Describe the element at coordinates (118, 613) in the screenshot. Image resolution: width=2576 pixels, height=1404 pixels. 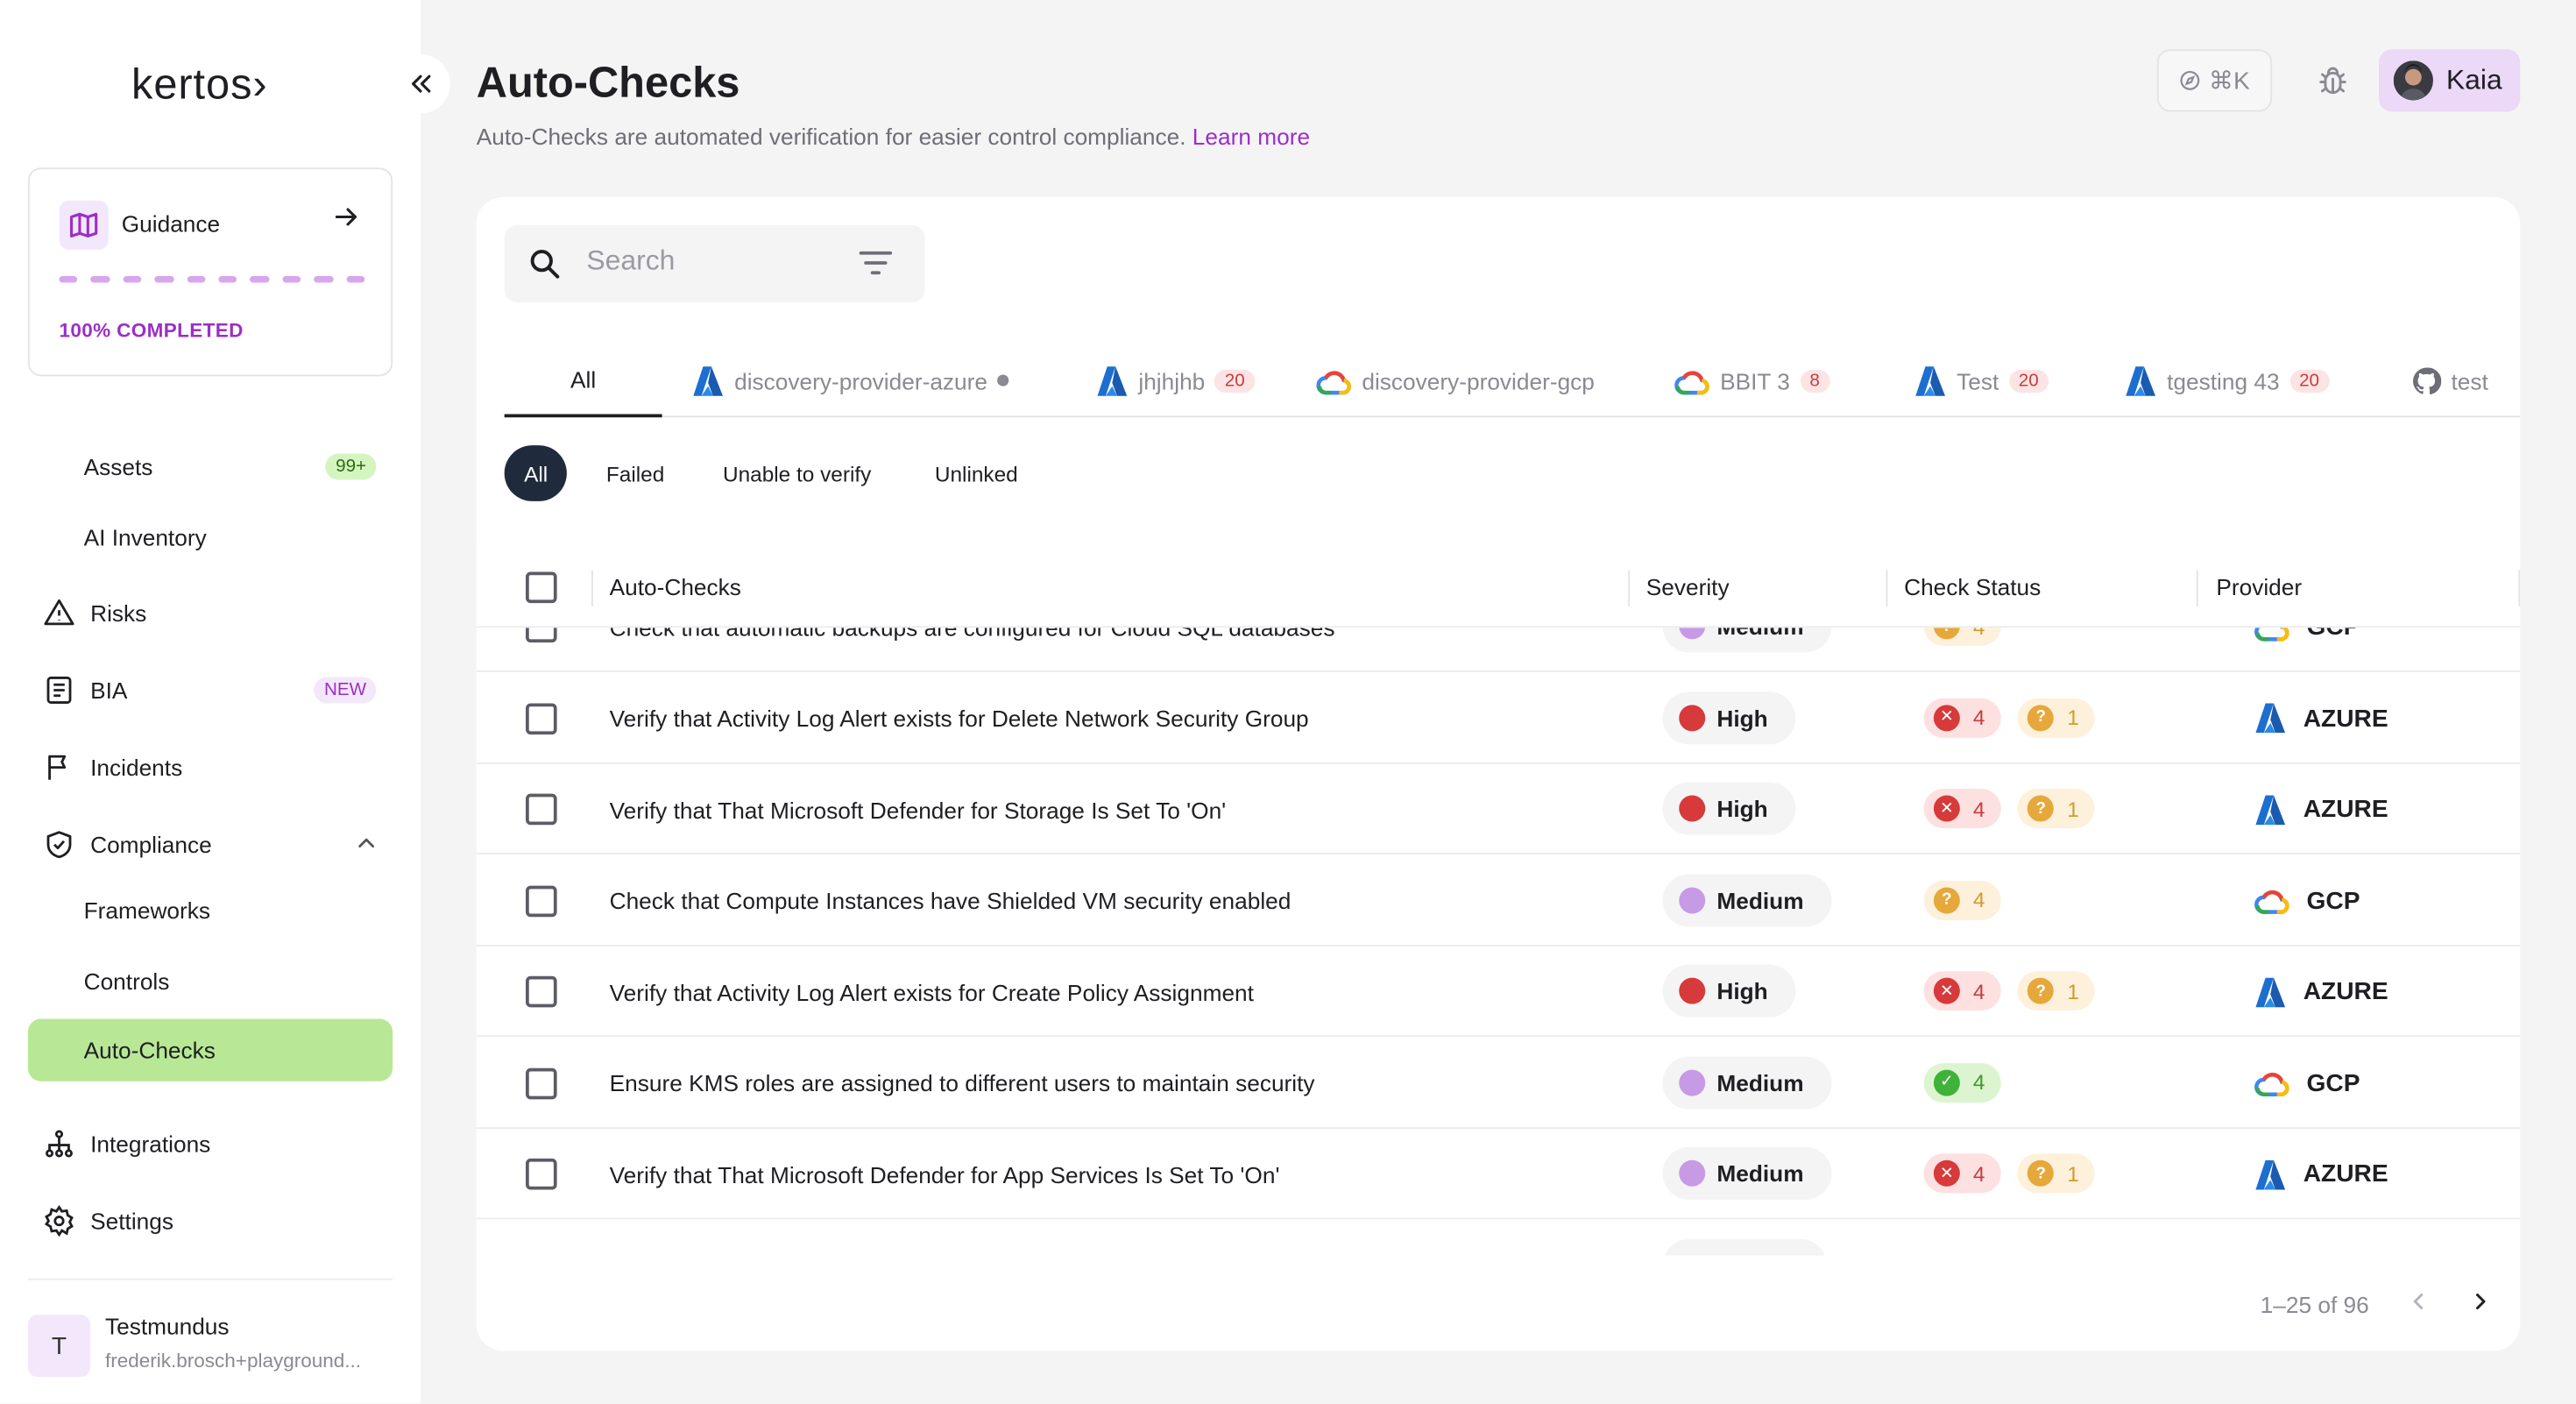
I see `sidebar-item-label: Risks` at that location.